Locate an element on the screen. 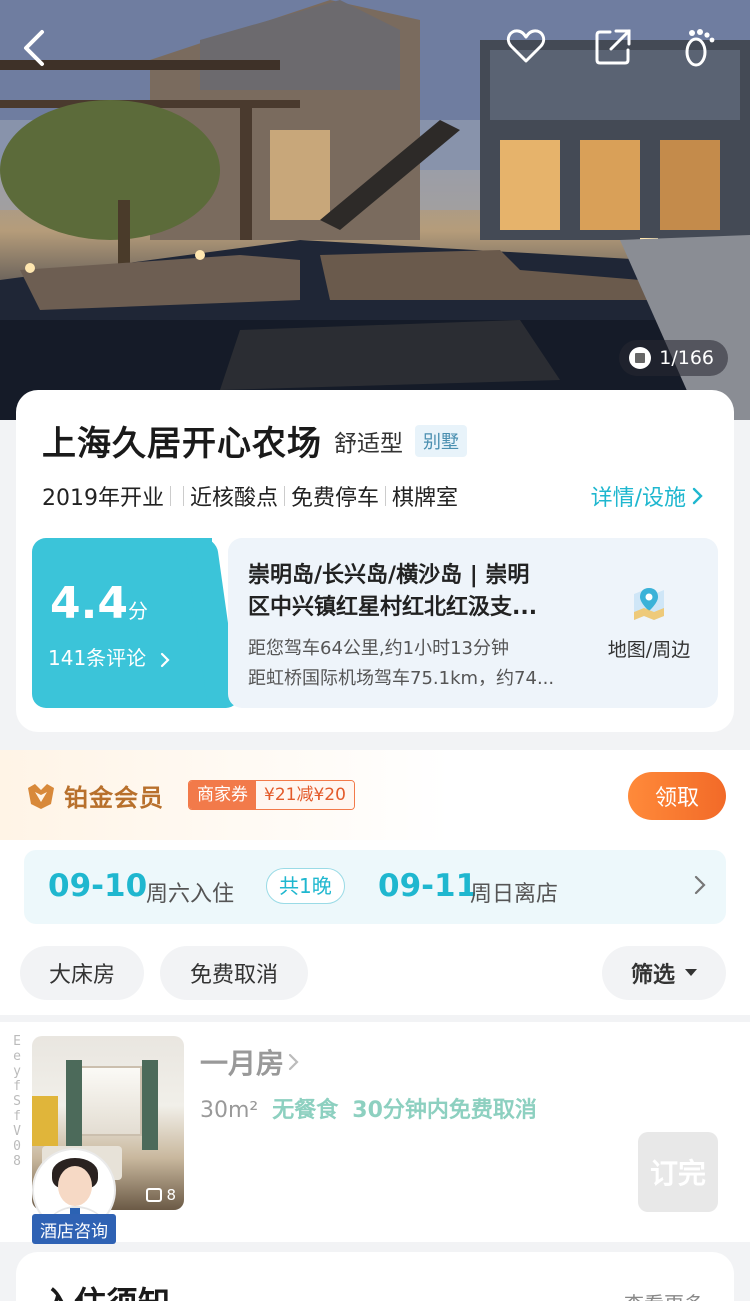  review-count: 141条评论 is located at coordinates (97, 658).